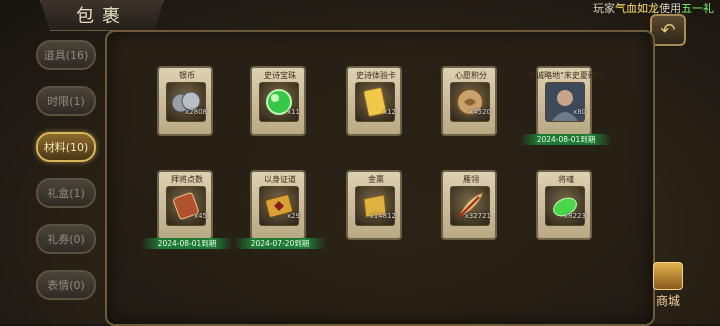 The height and width of the screenshot is (326, 720). I want to click on item-slot: 金票 x14812, so click(375, 205).